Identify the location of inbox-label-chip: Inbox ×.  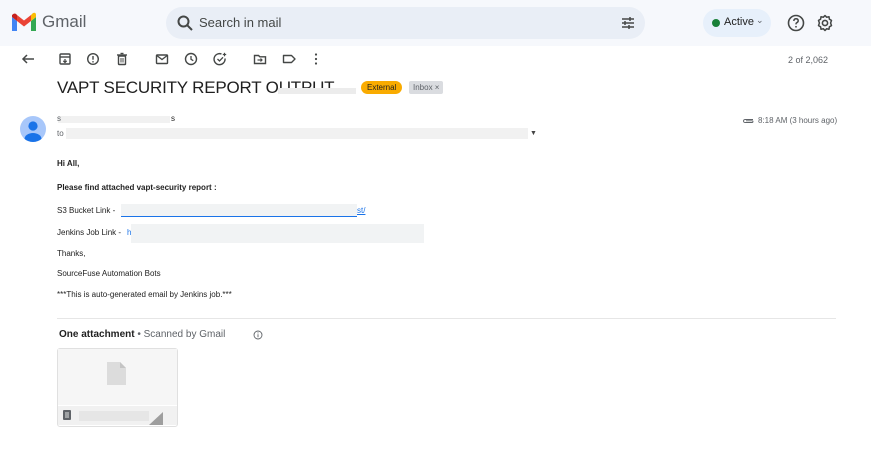
(426, 87).